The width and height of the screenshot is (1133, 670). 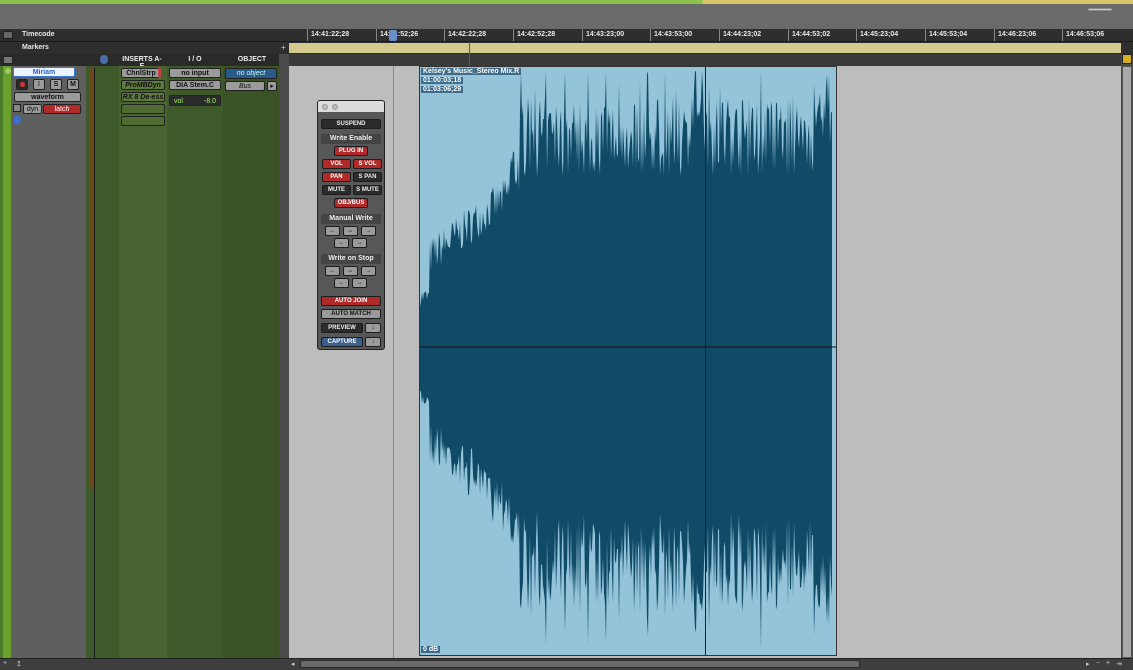 What do you see at coordinates (47, 97) in the screenshot?
I see `track-view-selector: waveform` at bounding box center [47, 97].